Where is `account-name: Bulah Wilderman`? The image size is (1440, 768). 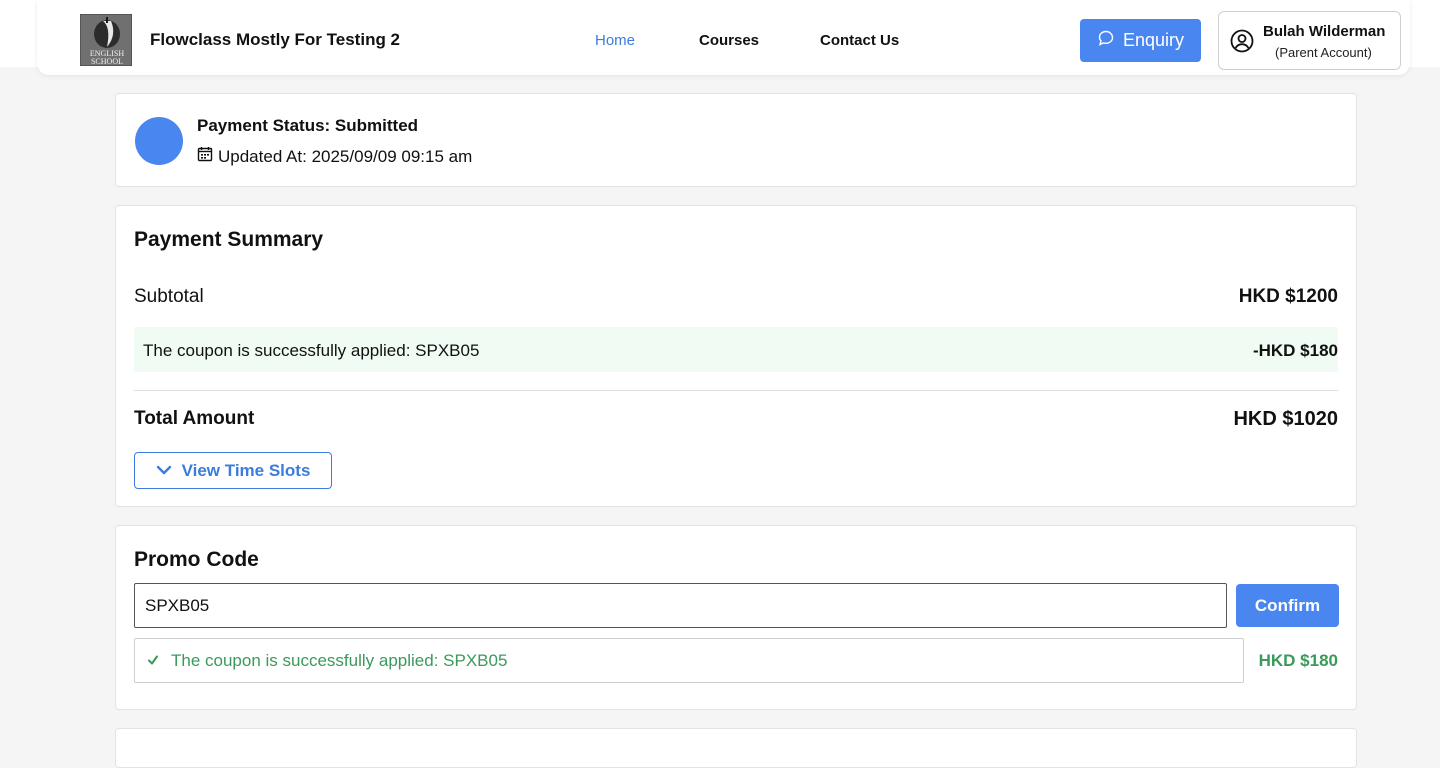
account-name: Bulah Wilderman is located at coordinates (1324, 31).